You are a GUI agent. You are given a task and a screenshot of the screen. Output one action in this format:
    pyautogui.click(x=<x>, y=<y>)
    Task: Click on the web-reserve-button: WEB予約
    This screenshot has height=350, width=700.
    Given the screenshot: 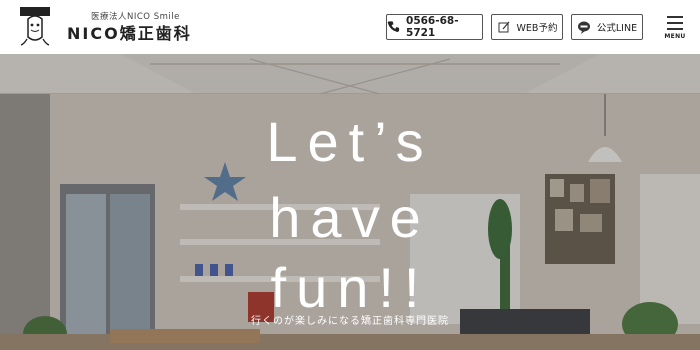 What is the action you would take?
    pyautogui.click(x=527, y=27)
    